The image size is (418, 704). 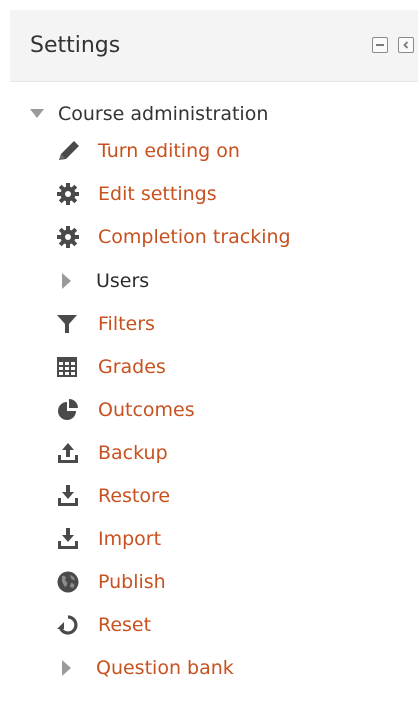 I want to click on reset-icon, so click(x=71, y=625).